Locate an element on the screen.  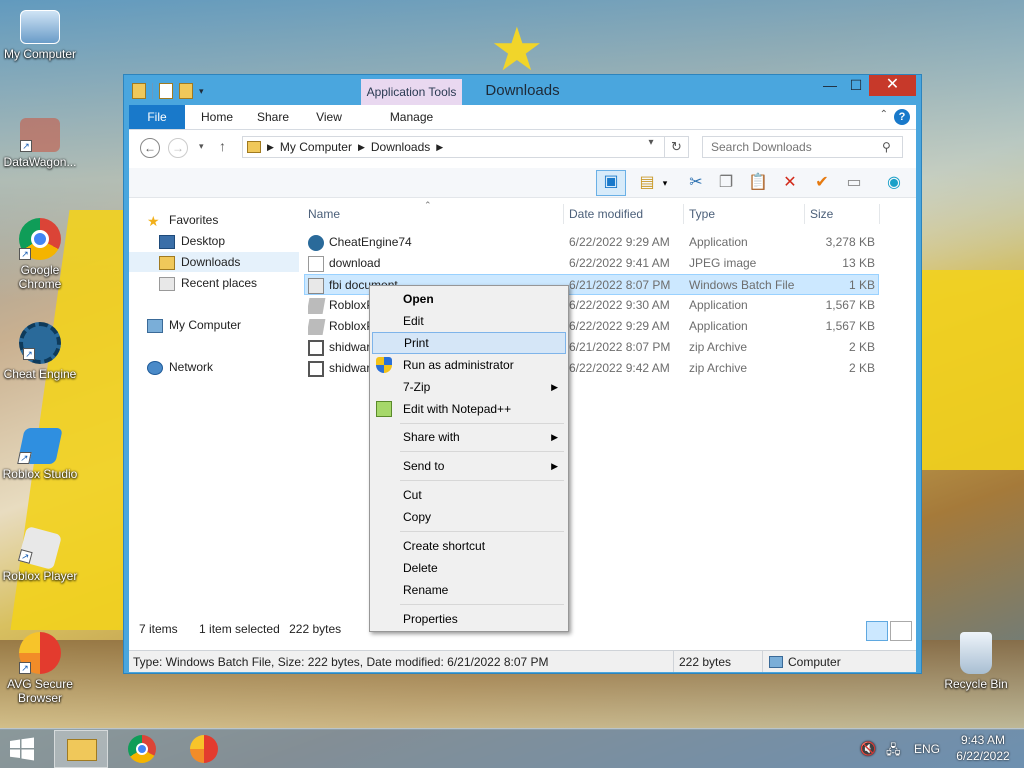
taskbar-chrome is located at coordinates (143, 749).